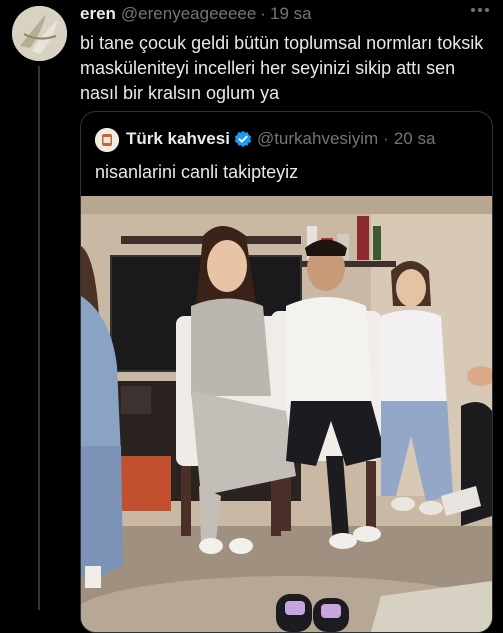 This screenshot has height=633, width=503. What do you see at coordinates (291, 14) in the screenshot?
I see `tweet-time: 19 sa` at bounding box center [291, 14].